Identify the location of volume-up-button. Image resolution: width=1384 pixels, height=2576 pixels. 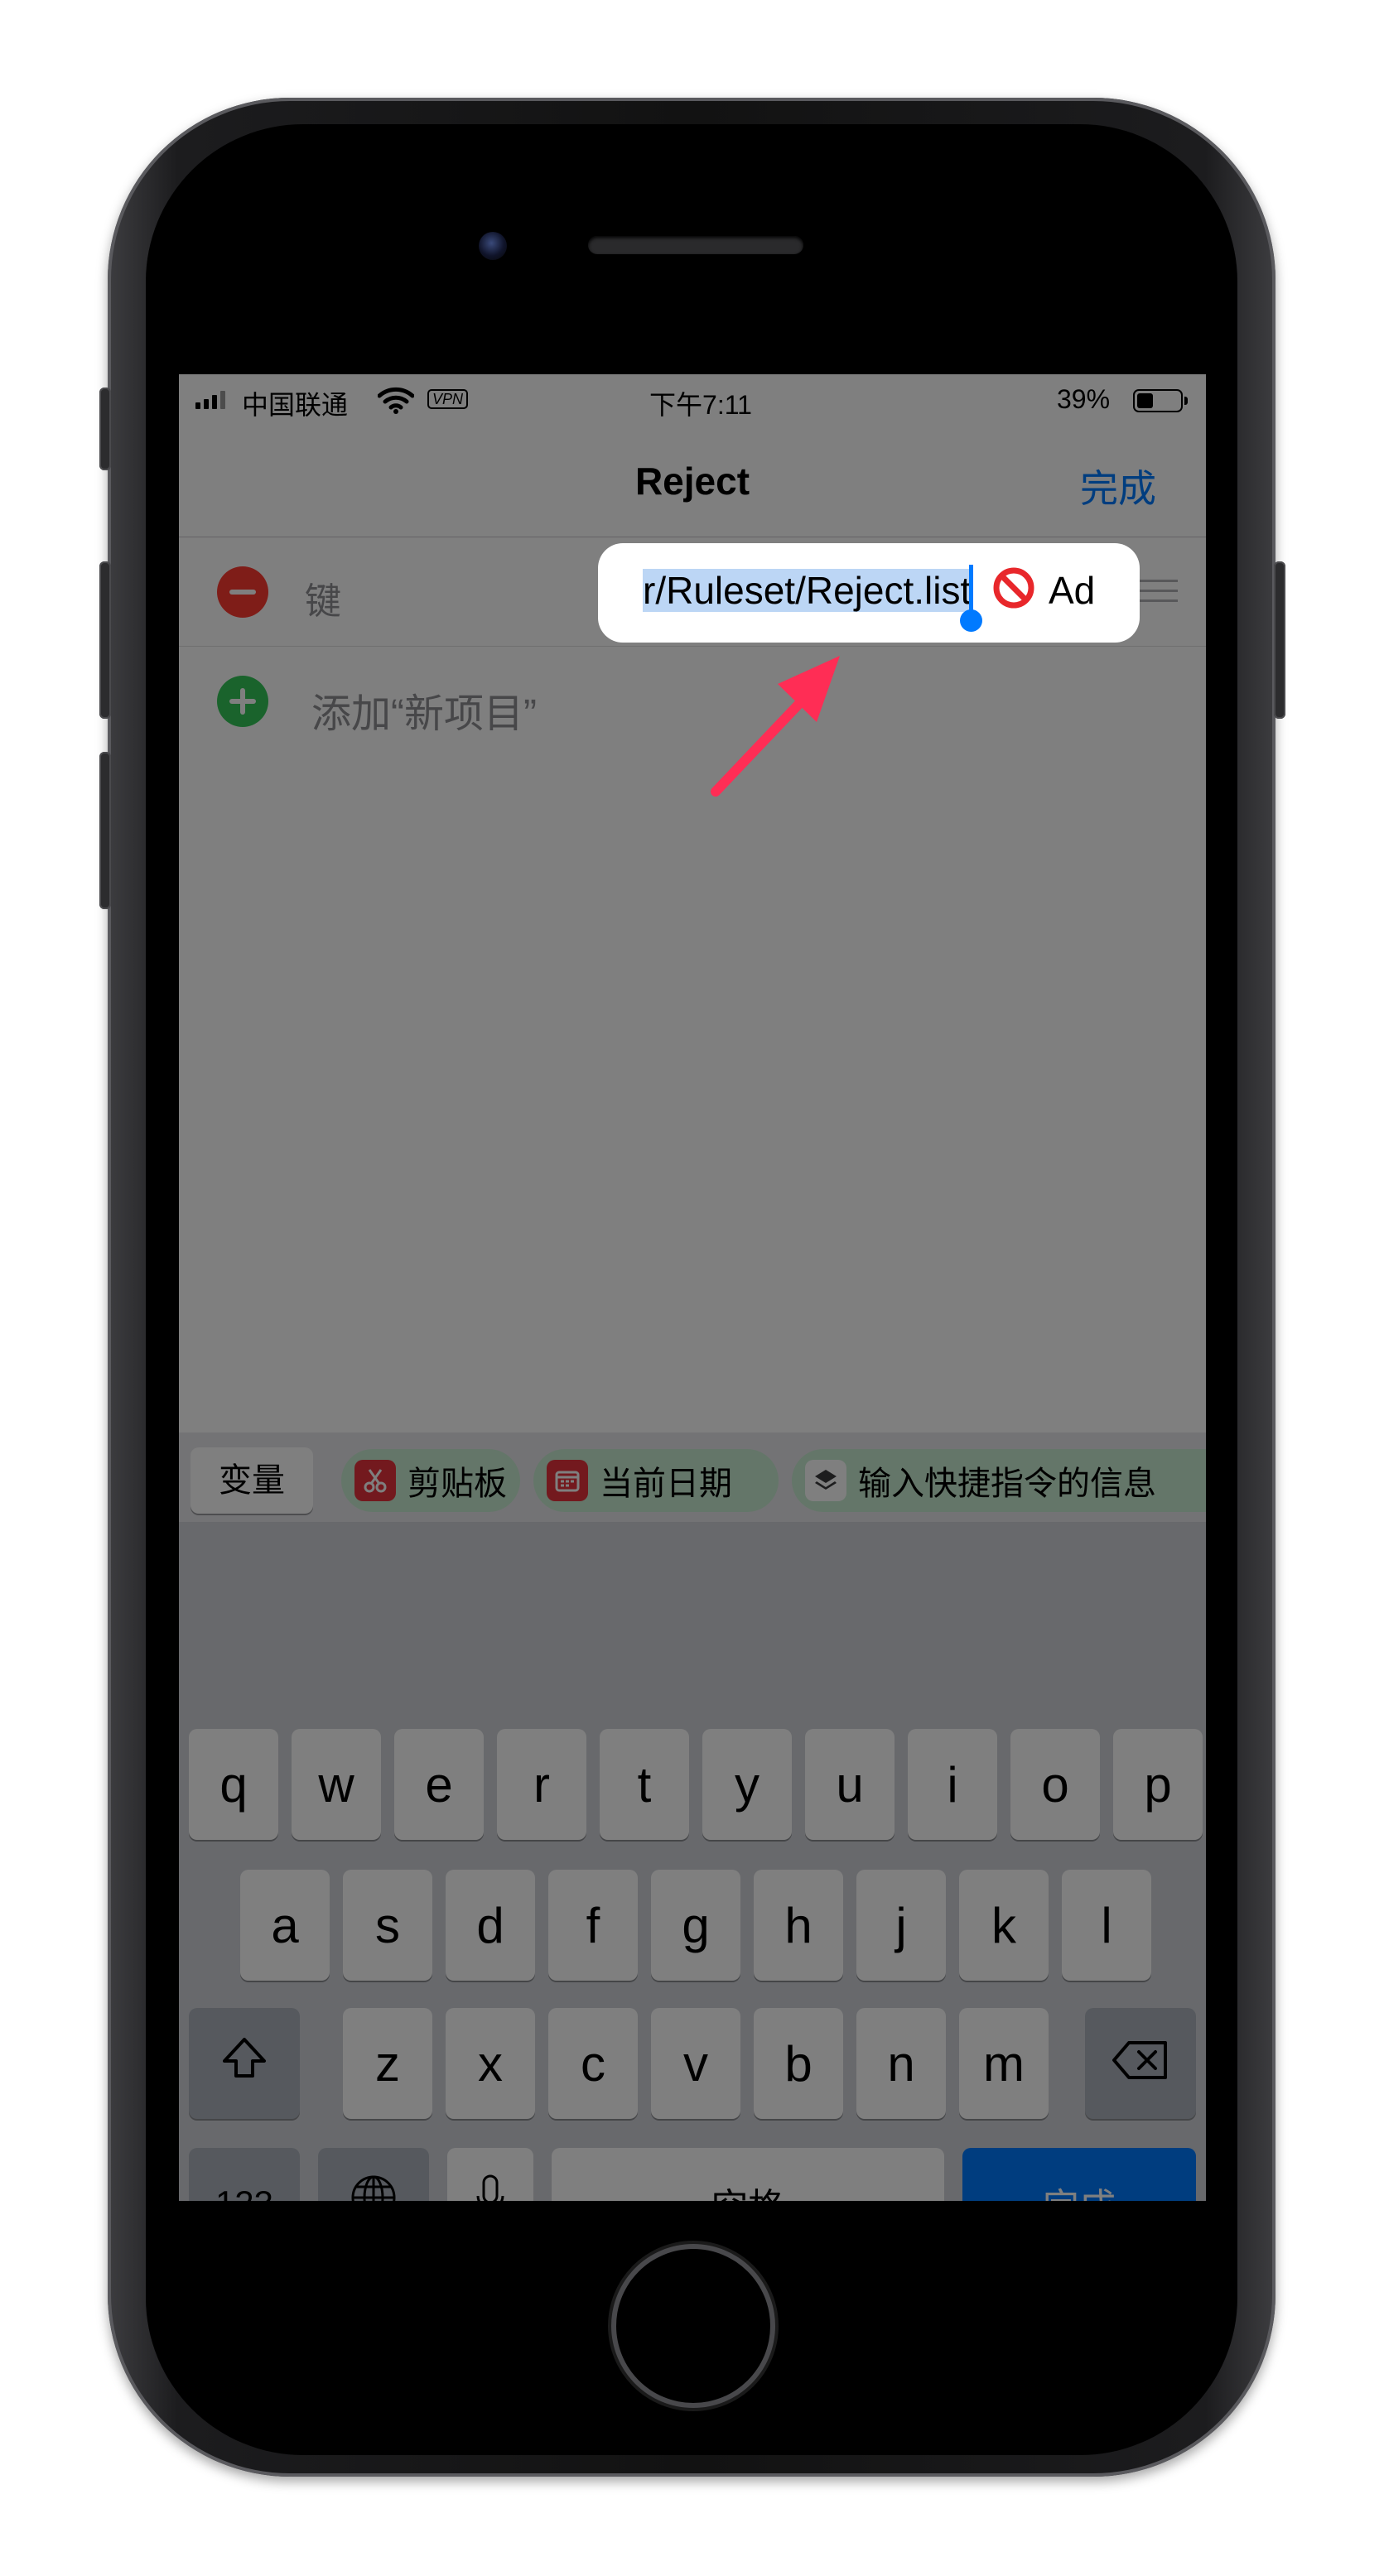
(105, 640).